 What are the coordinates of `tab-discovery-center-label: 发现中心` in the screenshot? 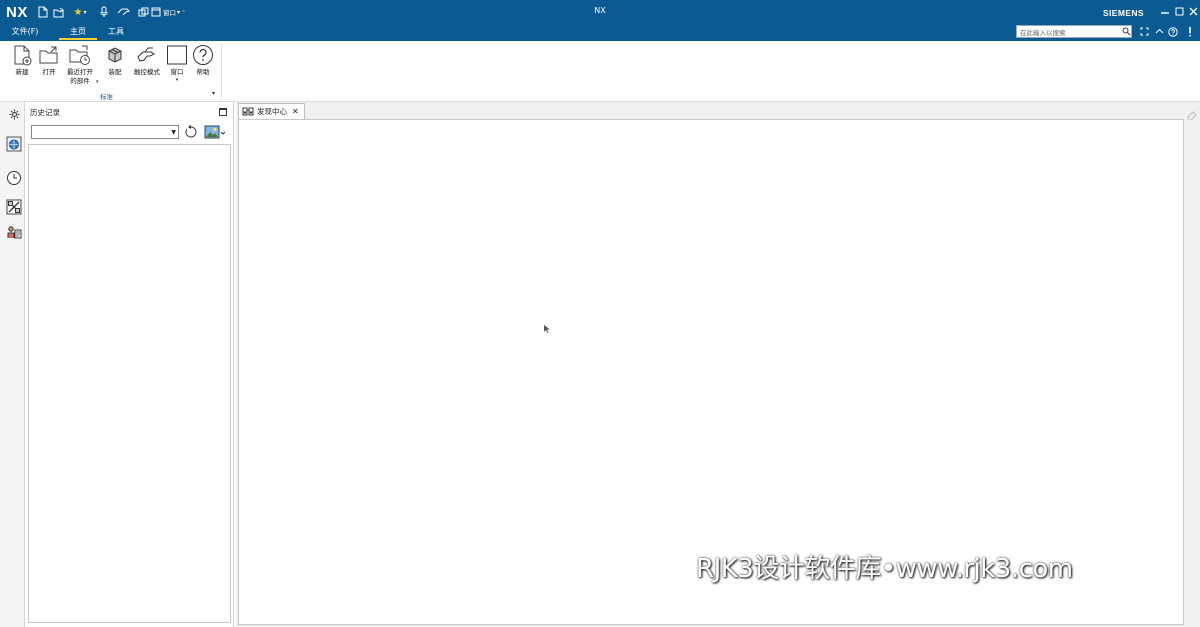 It's located at (272, 111).